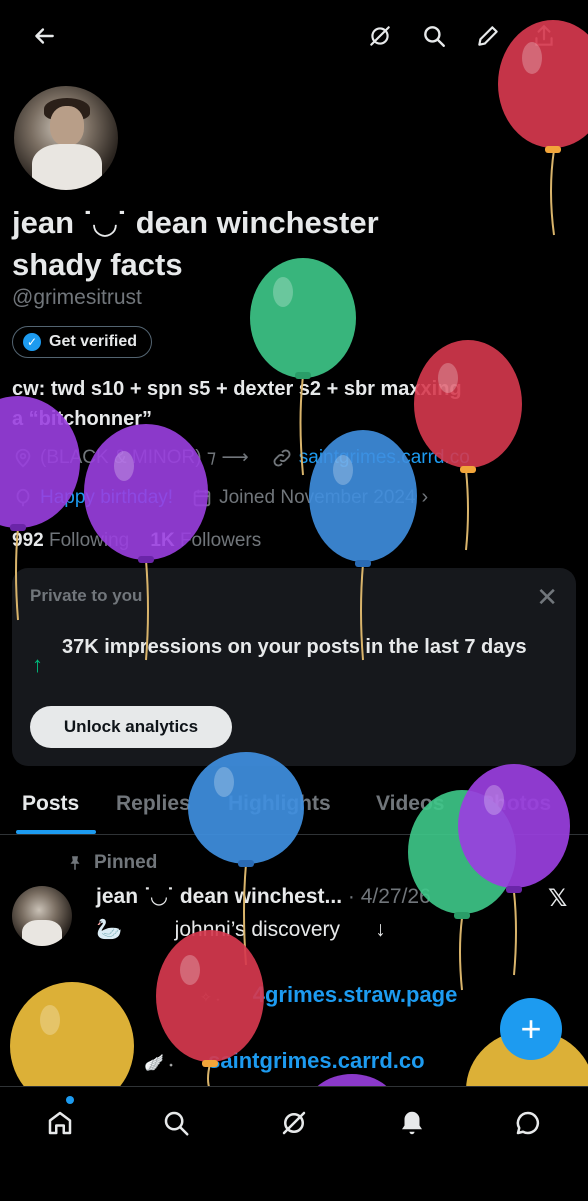 The image size is (588, 1201). What do you see at coordinates (66, 138) in the screenshot?
I see `profile-avatar` at bounding box center [66, 138].